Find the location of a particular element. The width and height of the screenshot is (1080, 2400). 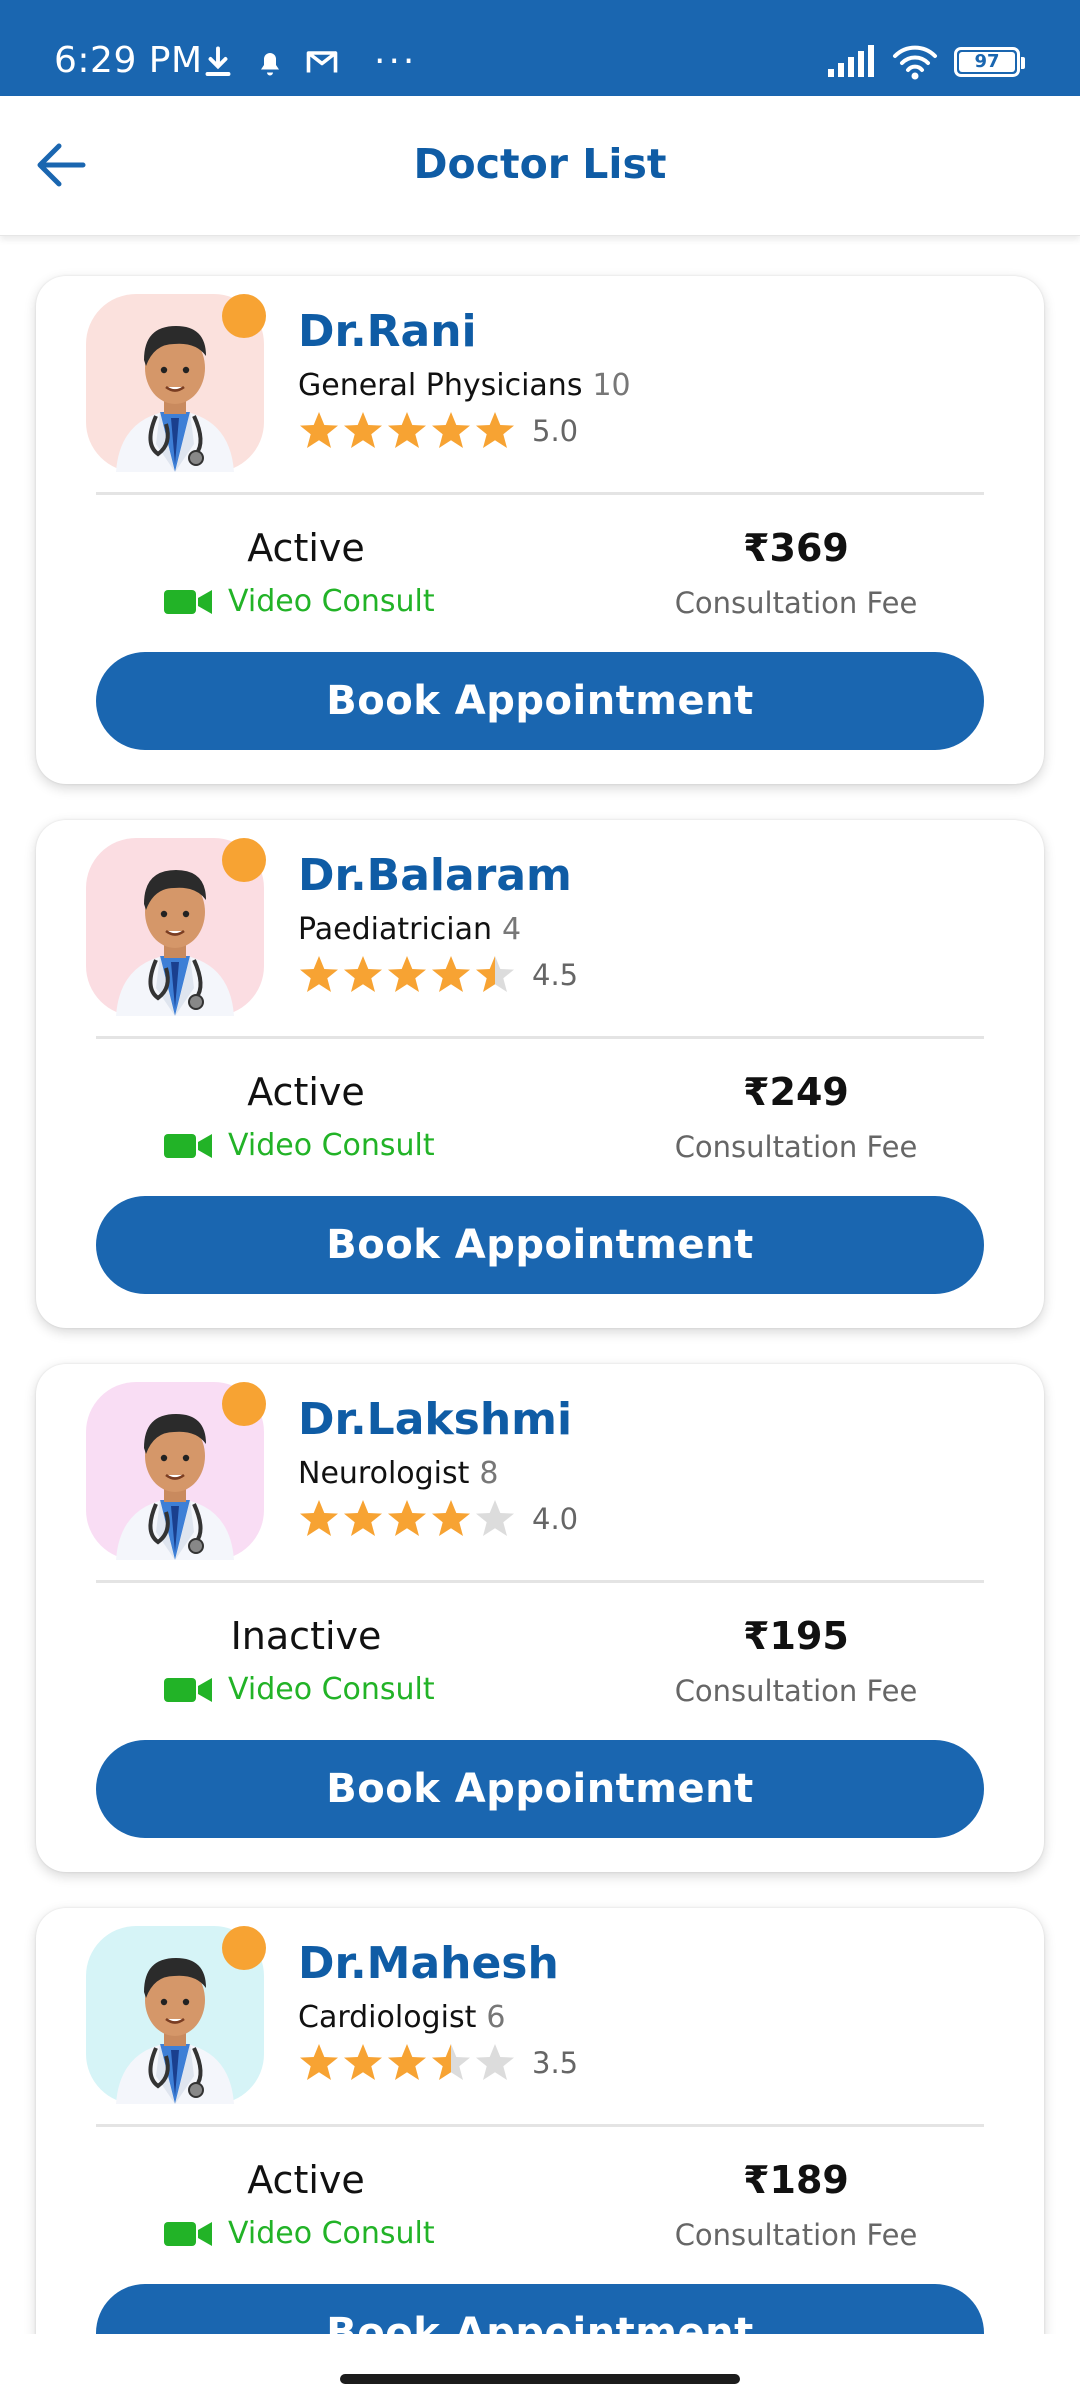

doctor-specialty: General Physicians is located at coordinates (440, 385).